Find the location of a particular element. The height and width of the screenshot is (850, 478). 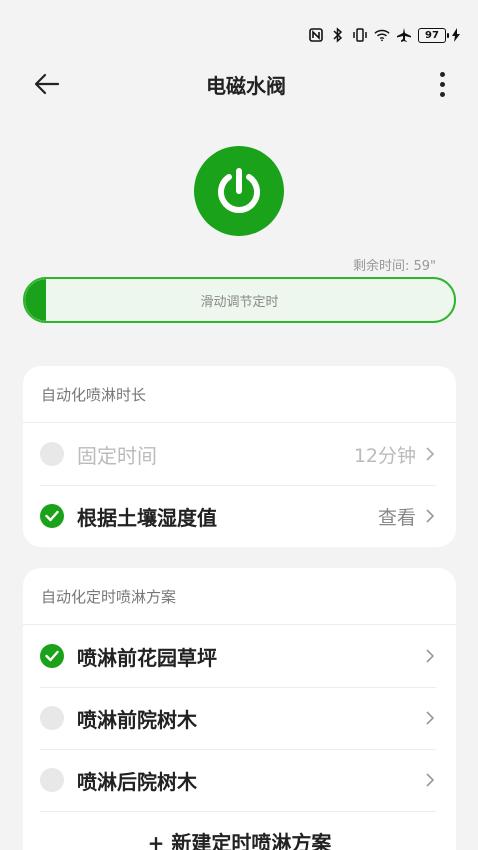

schedule-item: 喷淋前院树木 is located at coordinates (239, 718).